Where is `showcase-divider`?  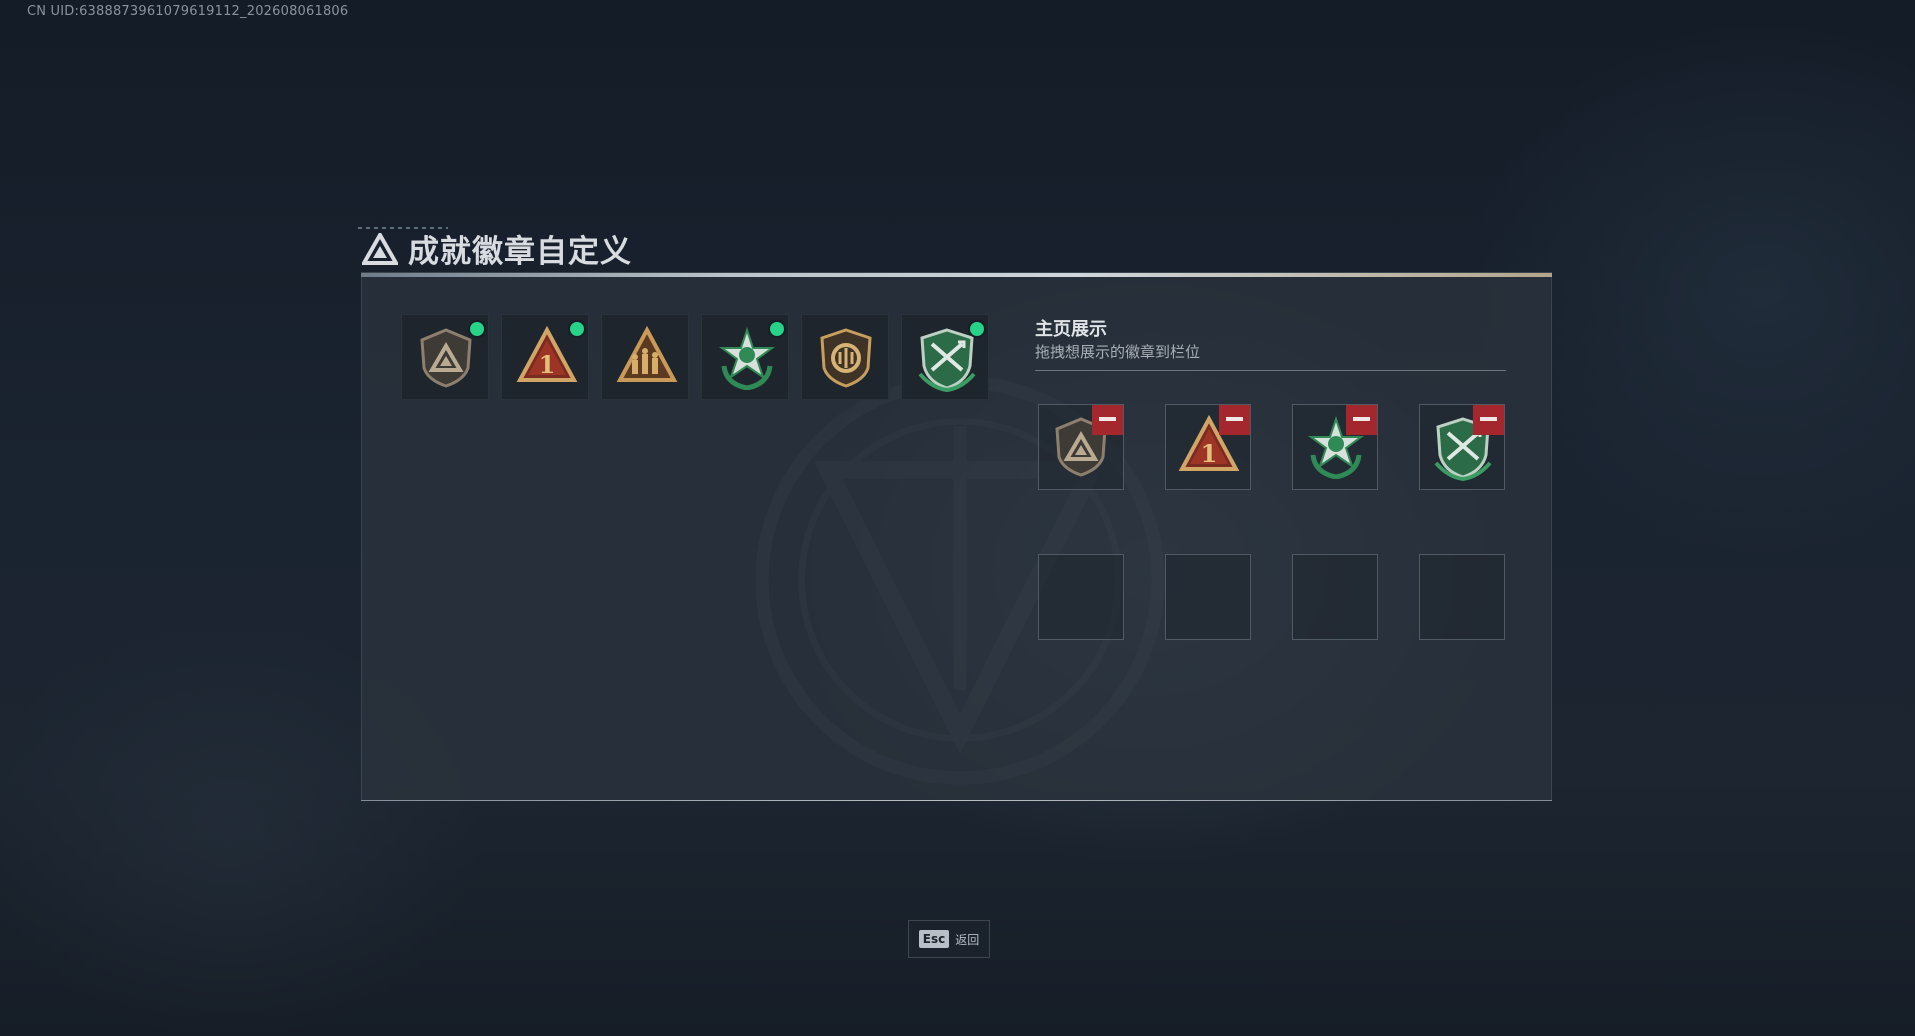
showcase-divider is located at coordinates (1270, 370).